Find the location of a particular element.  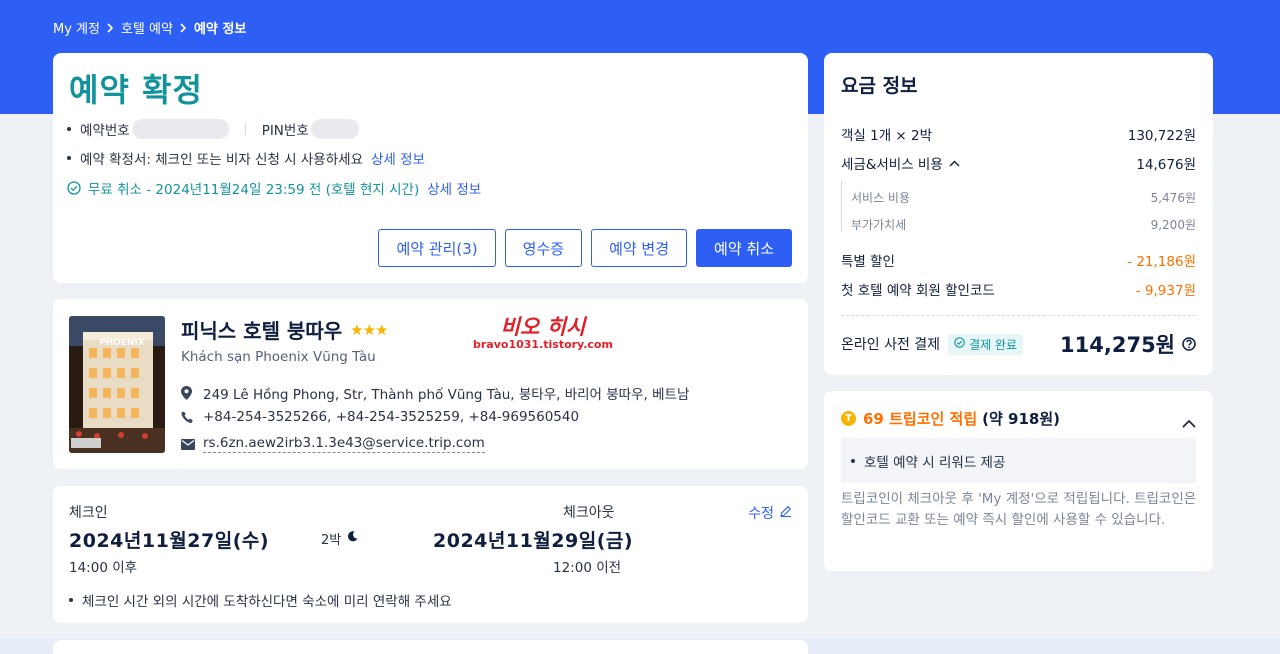

total-value: 114,275원 is located at coordinates (1117, 345).